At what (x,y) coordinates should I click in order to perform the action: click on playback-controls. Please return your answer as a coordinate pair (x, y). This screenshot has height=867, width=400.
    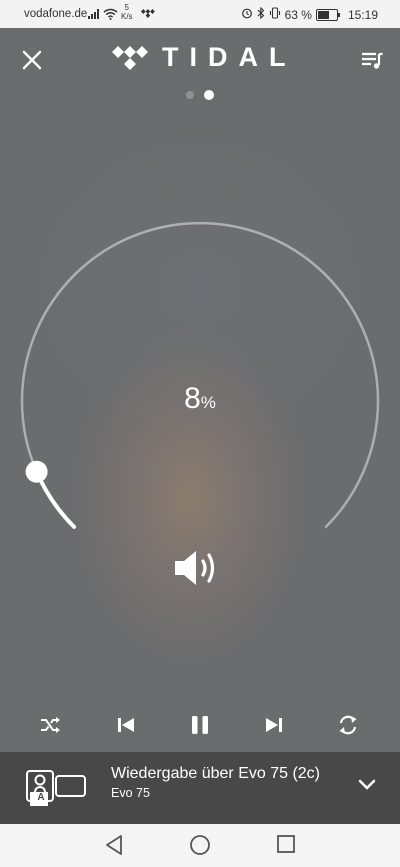
    Looking at the image, I should click on (200, 725).